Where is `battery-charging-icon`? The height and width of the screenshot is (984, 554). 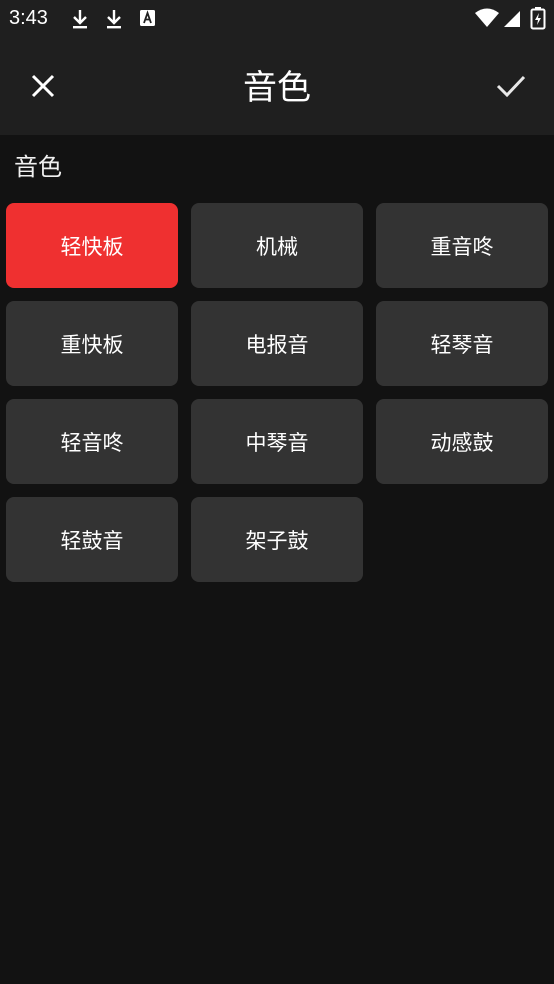
battery-charging-icon is located at coordinates (538, 18).